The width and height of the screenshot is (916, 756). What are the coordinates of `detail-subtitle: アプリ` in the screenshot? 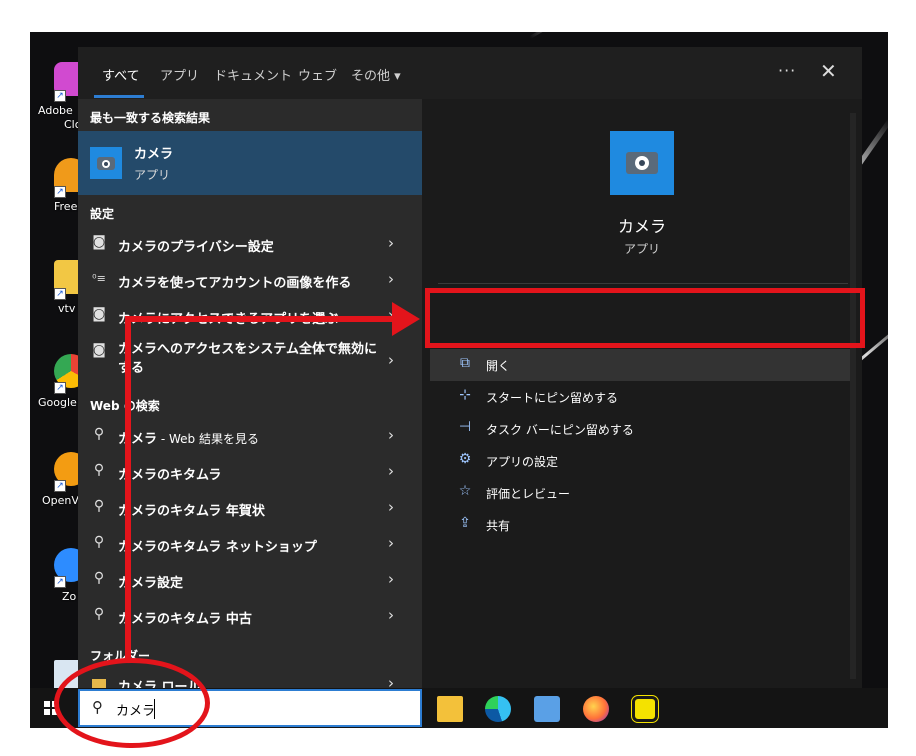 It's located at (641, 249).